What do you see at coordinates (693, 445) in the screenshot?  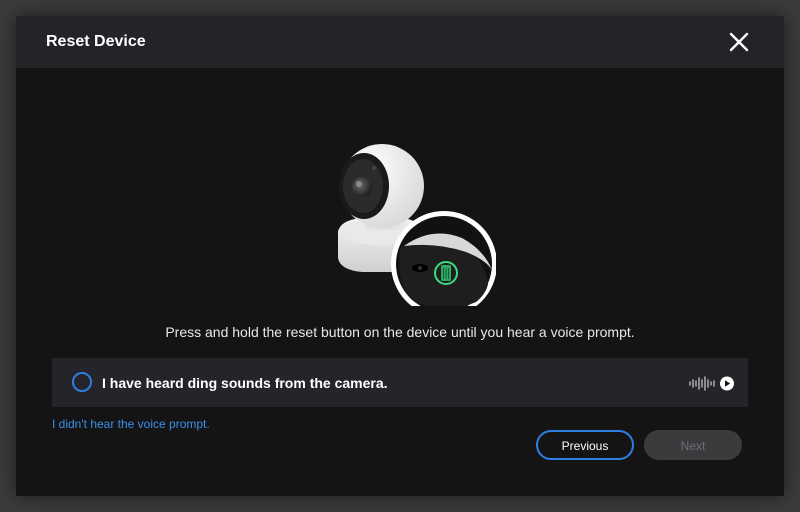 I see `next-button: Next` at bounding box center [693, 445].